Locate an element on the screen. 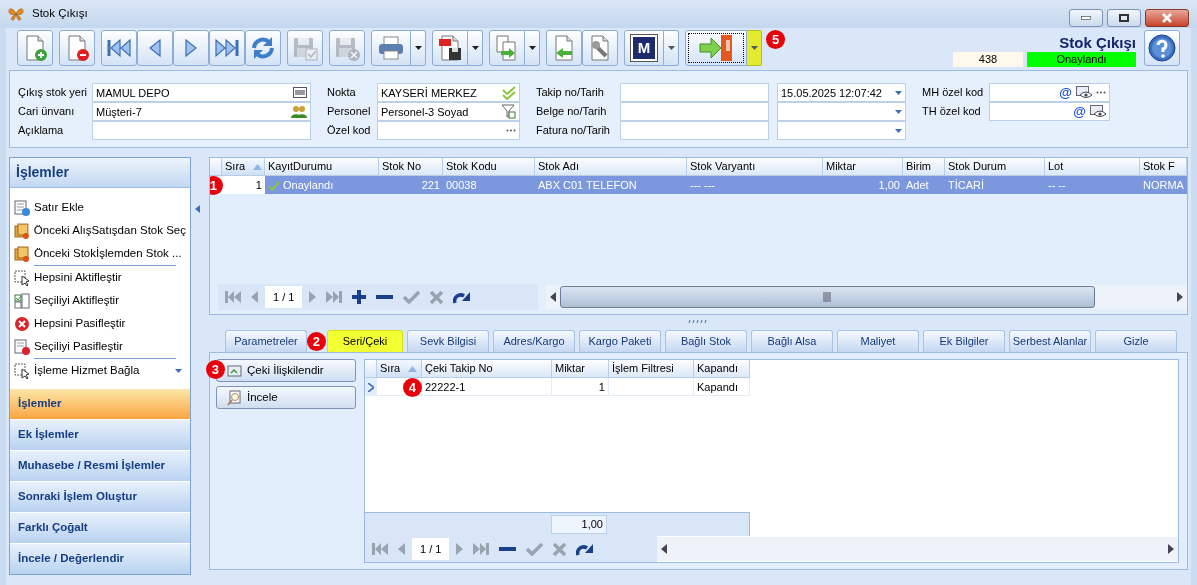 The width and height of the screenshot is (1197, 585). column-header: Stok Kodu is located at coordinates (489, 167).